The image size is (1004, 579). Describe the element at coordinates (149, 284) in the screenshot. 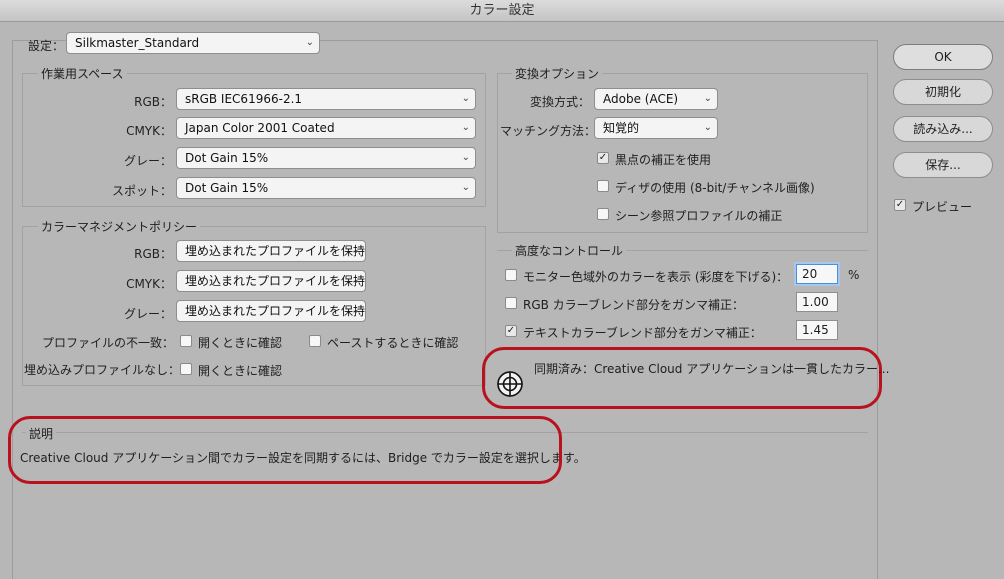

I see `policy-cmyk-label: CMYK：` at that location.